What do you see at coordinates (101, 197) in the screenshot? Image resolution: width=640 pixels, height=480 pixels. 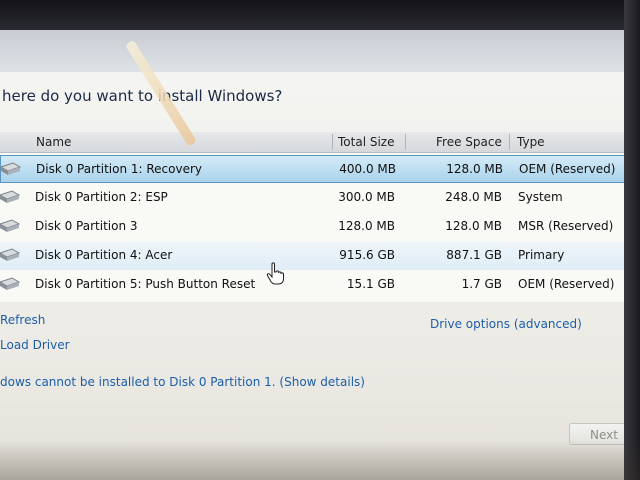 I see `partition-name: Disk 0 Partition 2: ESP` at bounding box center [101, 197].